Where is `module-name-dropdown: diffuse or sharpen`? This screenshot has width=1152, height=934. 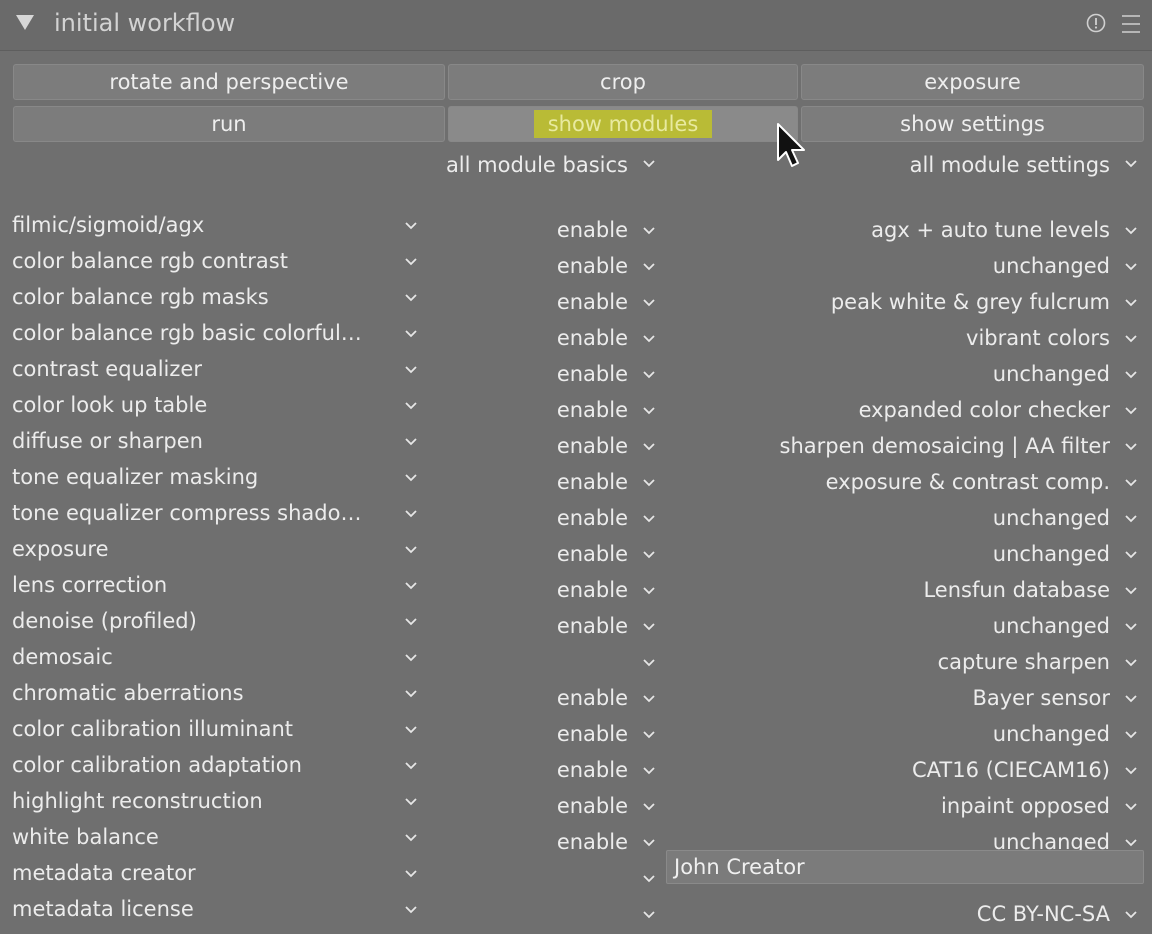
module-name-dropdown: diffuse or sharpen is located at coordinates (192, 441).